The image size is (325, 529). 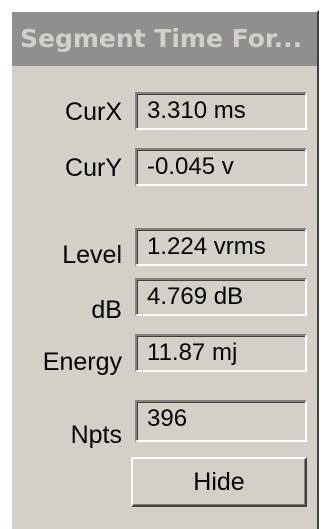 What do you see at coordinates (221, 111) in the screenshot?
I see `curx-value: 3.310 ms` at bounding box center [221, 111].